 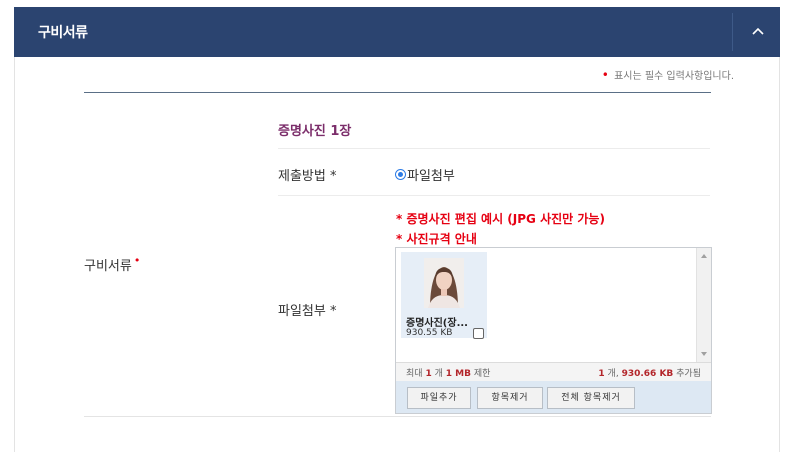 What do you see at coordinates (307, 311) in the screenshot?
I see `file-attach-label: 파일첨부 *` at bounding box center [307, 311].